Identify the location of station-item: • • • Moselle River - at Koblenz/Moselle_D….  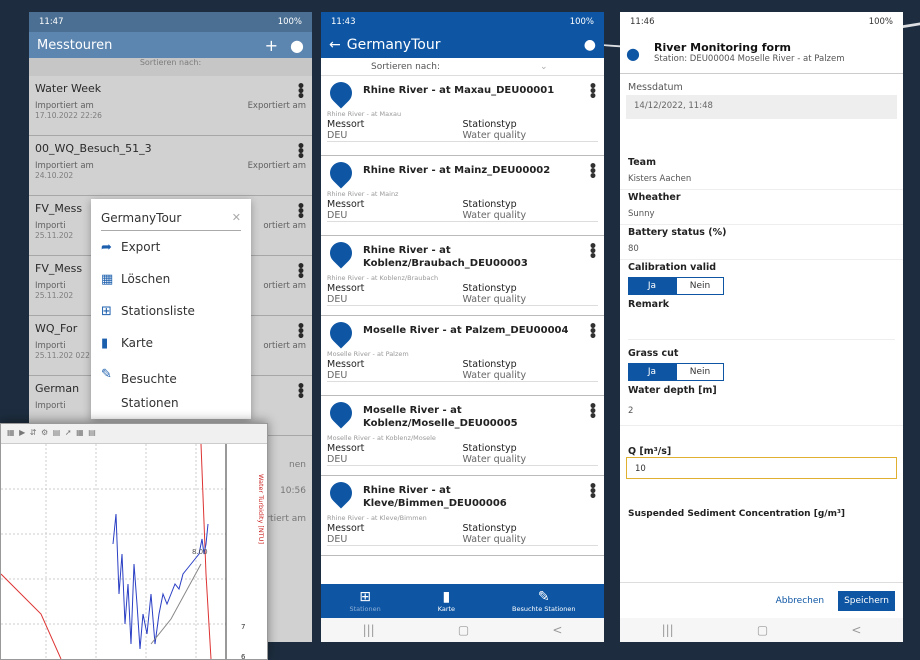
(462, 436).